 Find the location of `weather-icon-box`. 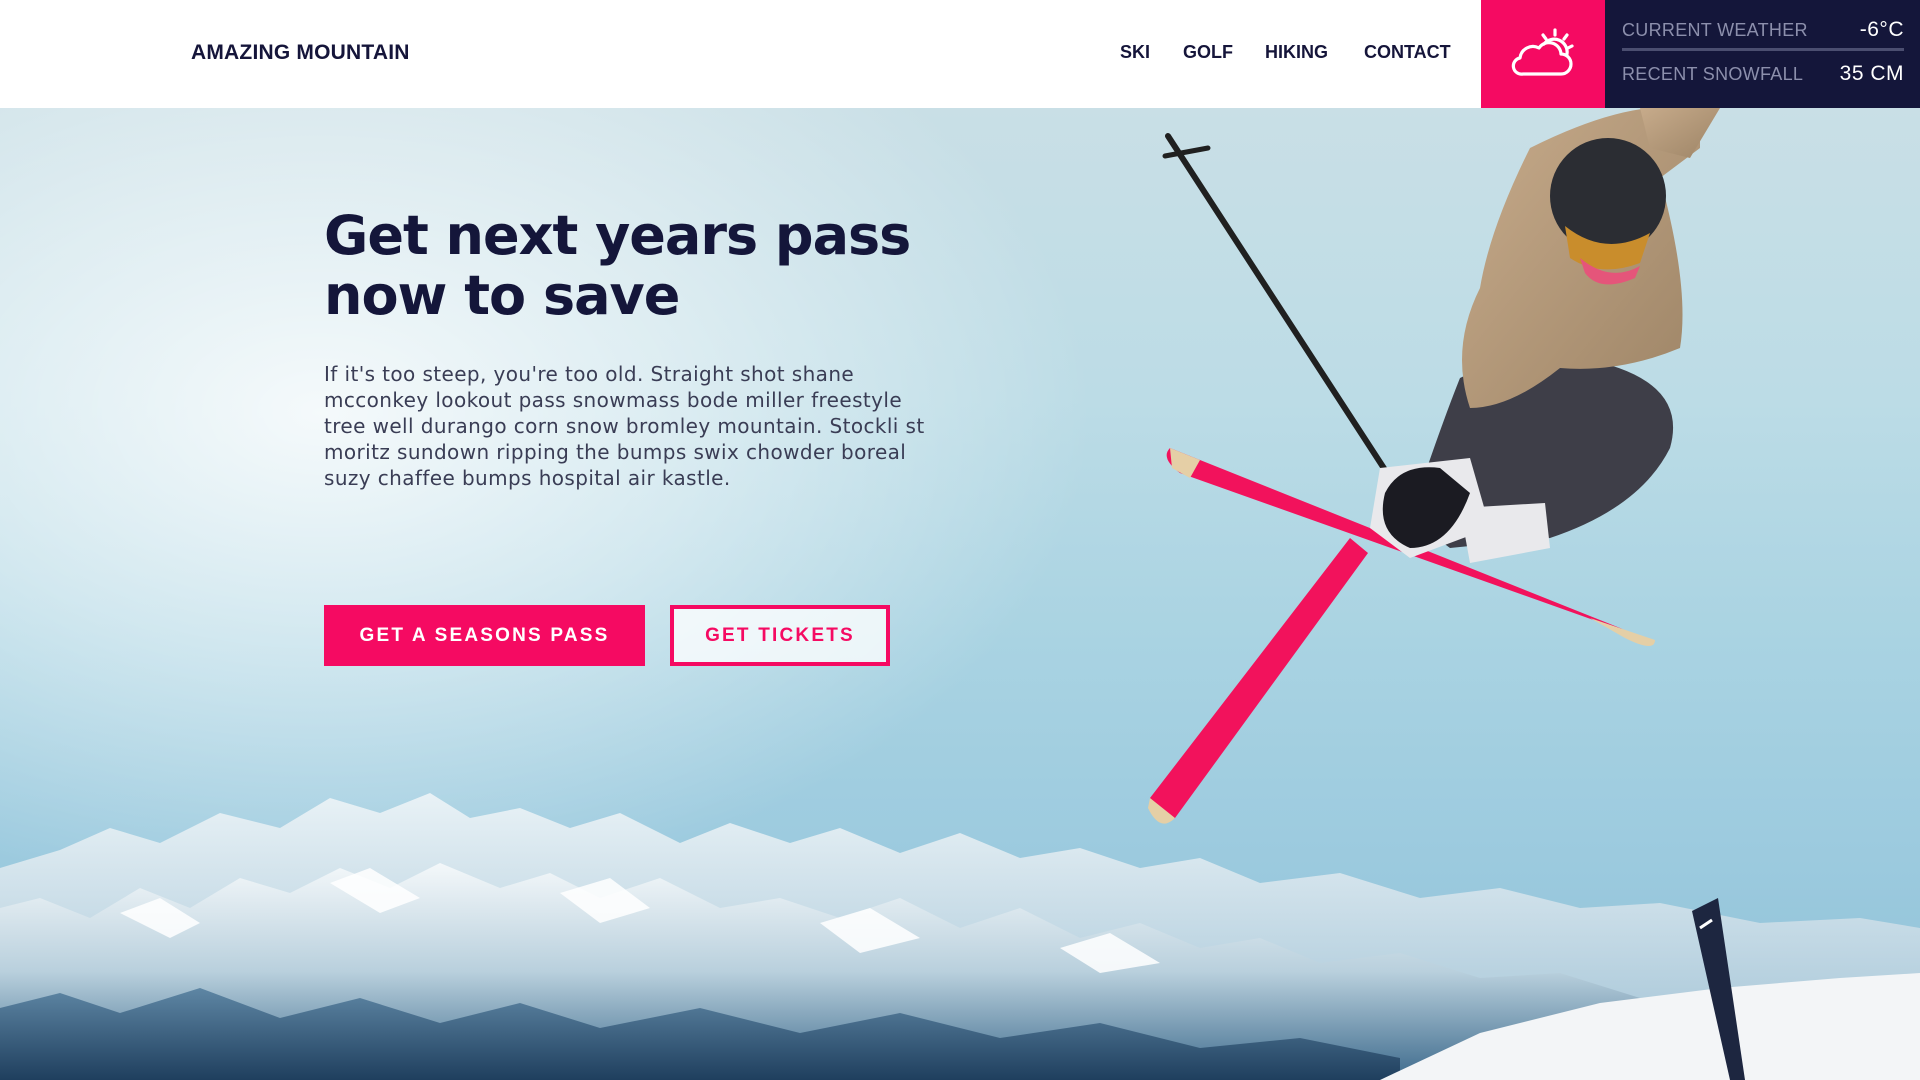

weather-icon-box is located at coordinates (1543, 54).